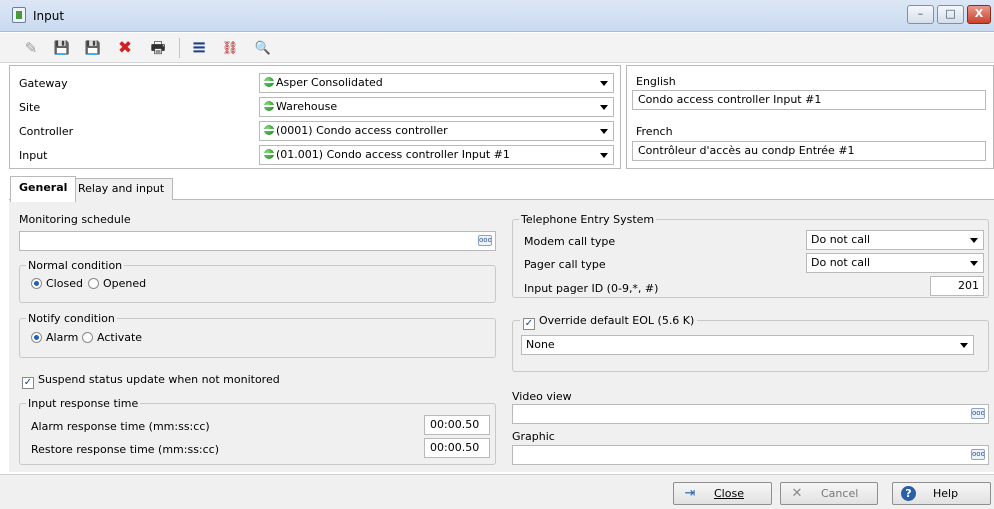  What do you see at coordinates (19, 15) in the screenshot?
I see `app-icon` at bounding box center [19, 15].